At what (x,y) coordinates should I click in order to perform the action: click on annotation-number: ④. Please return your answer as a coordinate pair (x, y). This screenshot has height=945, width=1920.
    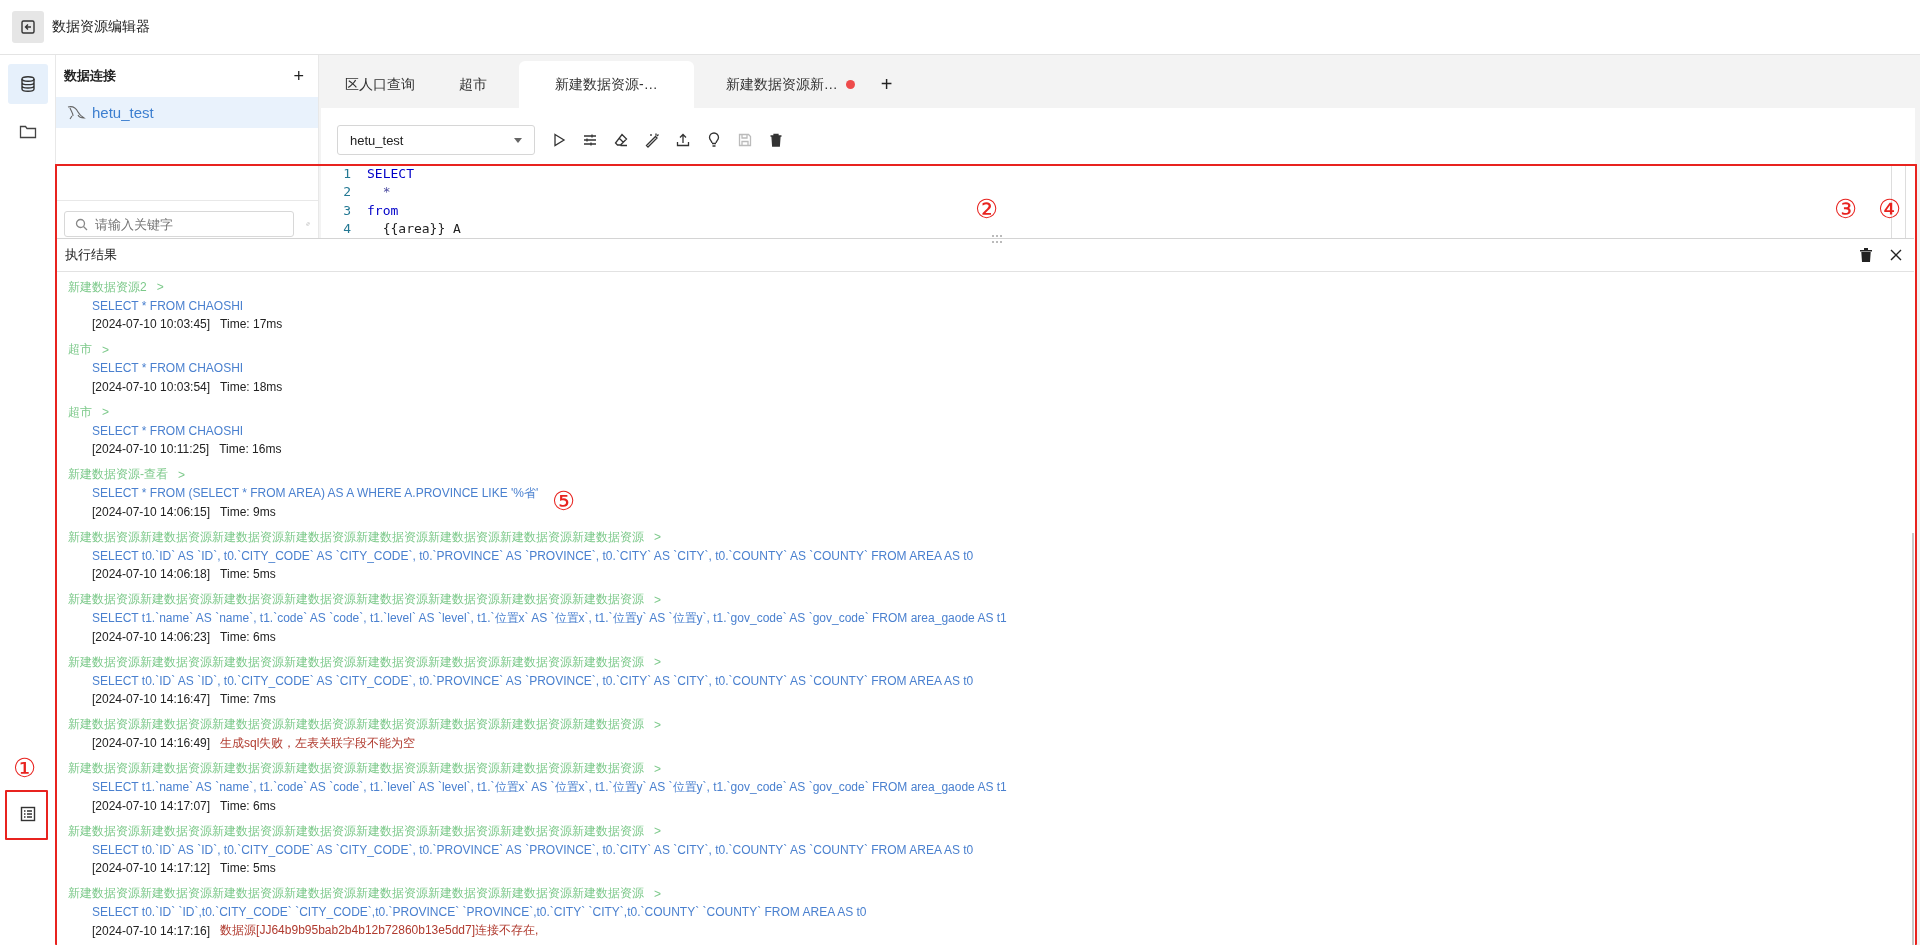
    Looking at the image, I should click on (1890, 209).